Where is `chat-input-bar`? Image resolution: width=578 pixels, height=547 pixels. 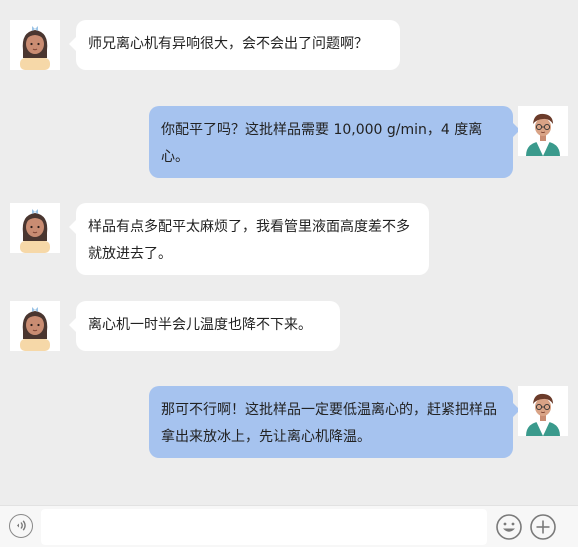 chat-input-bar is located at coordinates (289, 526).